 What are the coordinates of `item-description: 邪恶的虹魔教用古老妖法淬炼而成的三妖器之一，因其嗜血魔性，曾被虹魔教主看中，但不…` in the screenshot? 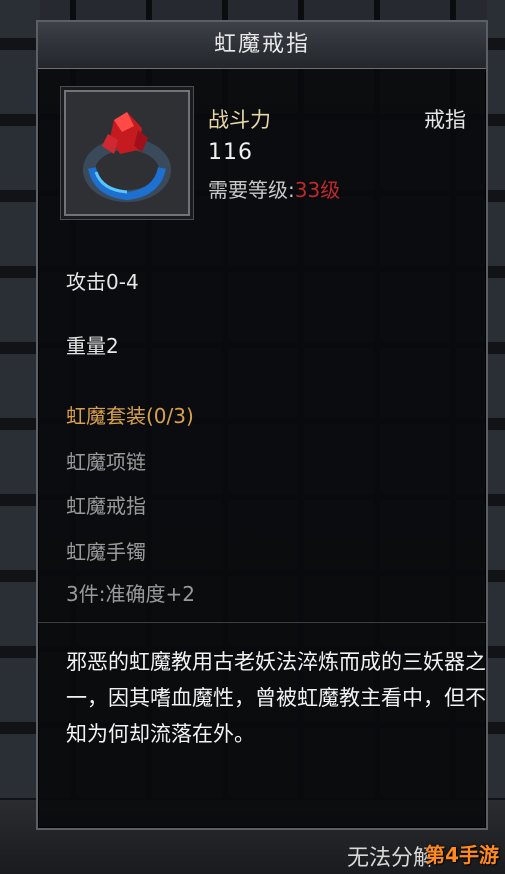 It's located at (276, 698).